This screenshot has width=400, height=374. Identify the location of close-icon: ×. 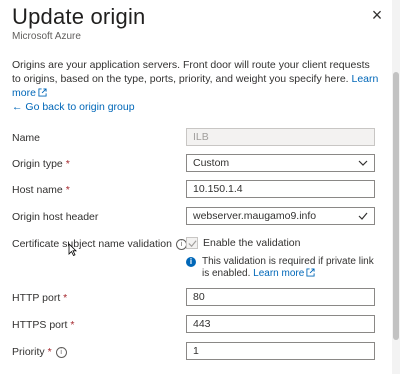
(377, 15).